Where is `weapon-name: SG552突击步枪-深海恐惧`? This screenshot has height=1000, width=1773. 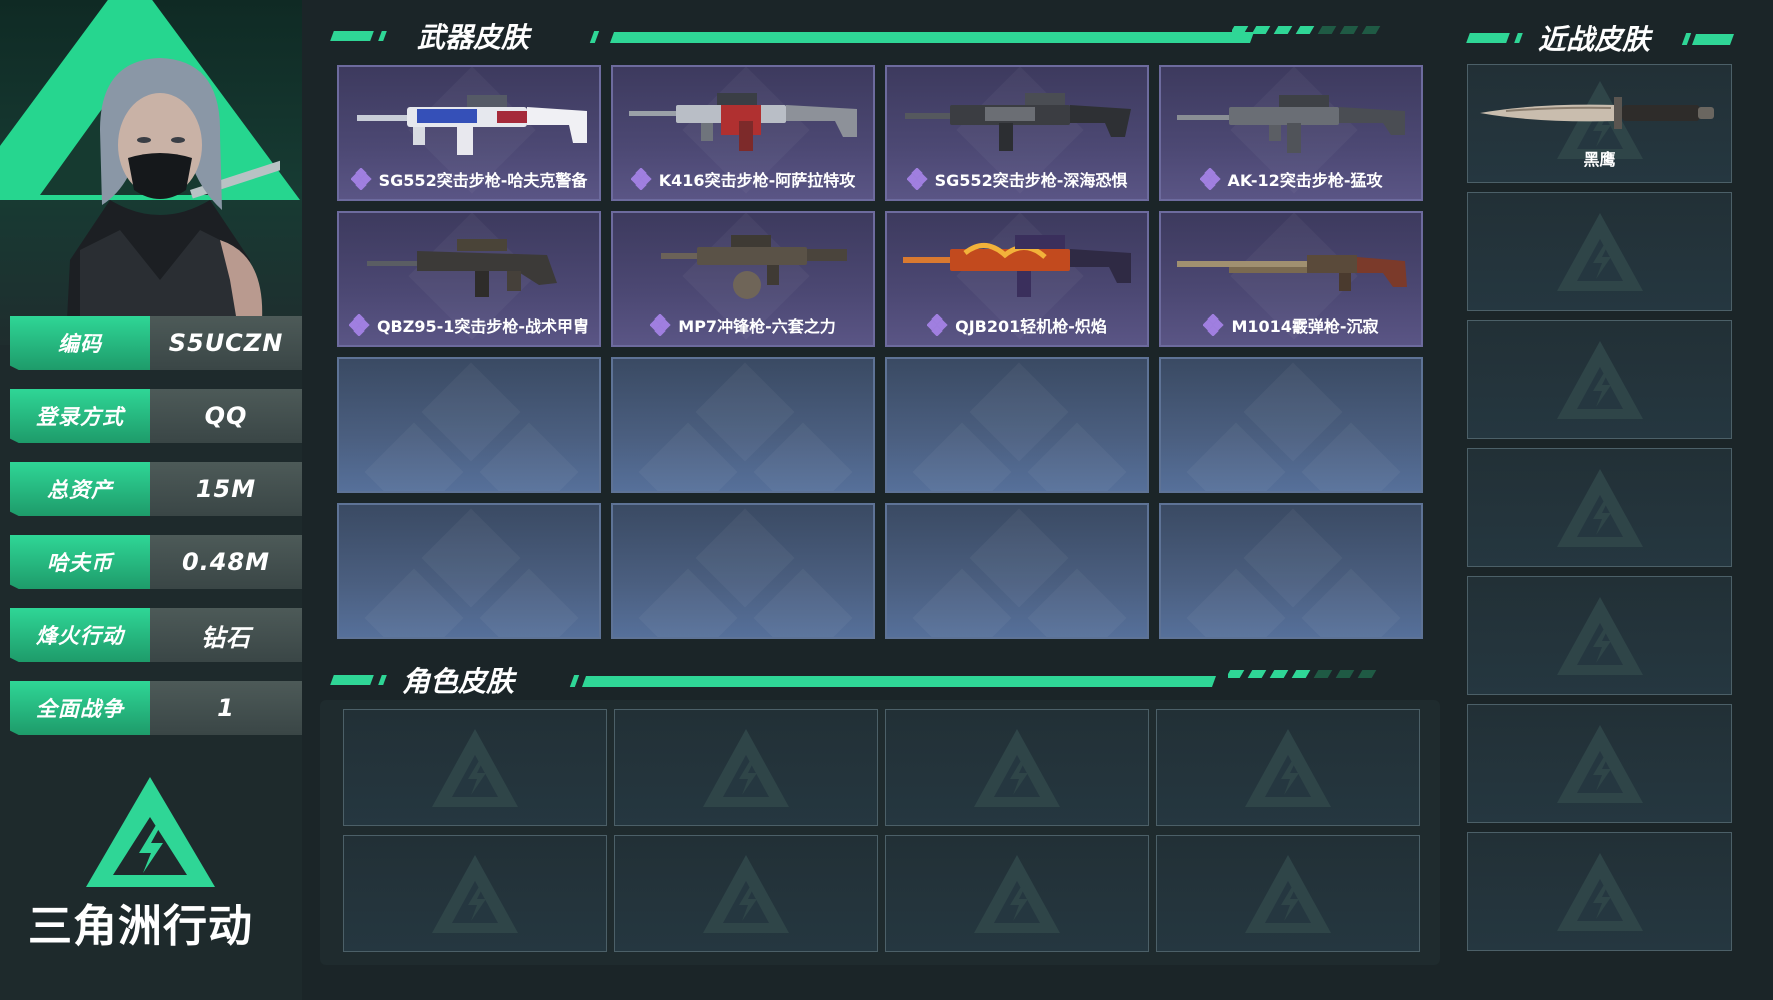
weapon-name: SG552突击步枪-深海恐惧 is located at coordinates (1031, 180).